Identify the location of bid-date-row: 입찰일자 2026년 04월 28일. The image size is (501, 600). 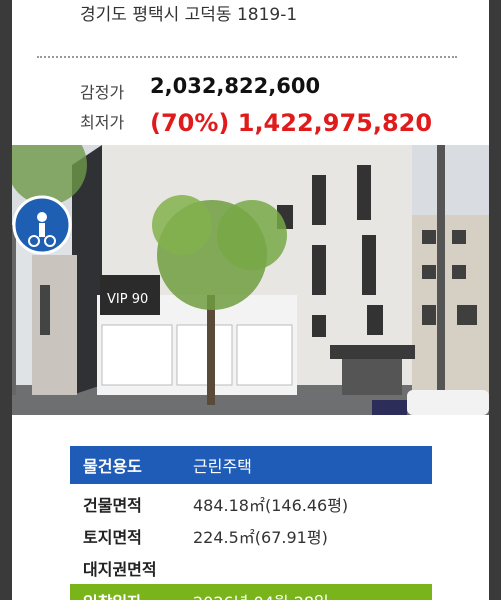
(251, 592).